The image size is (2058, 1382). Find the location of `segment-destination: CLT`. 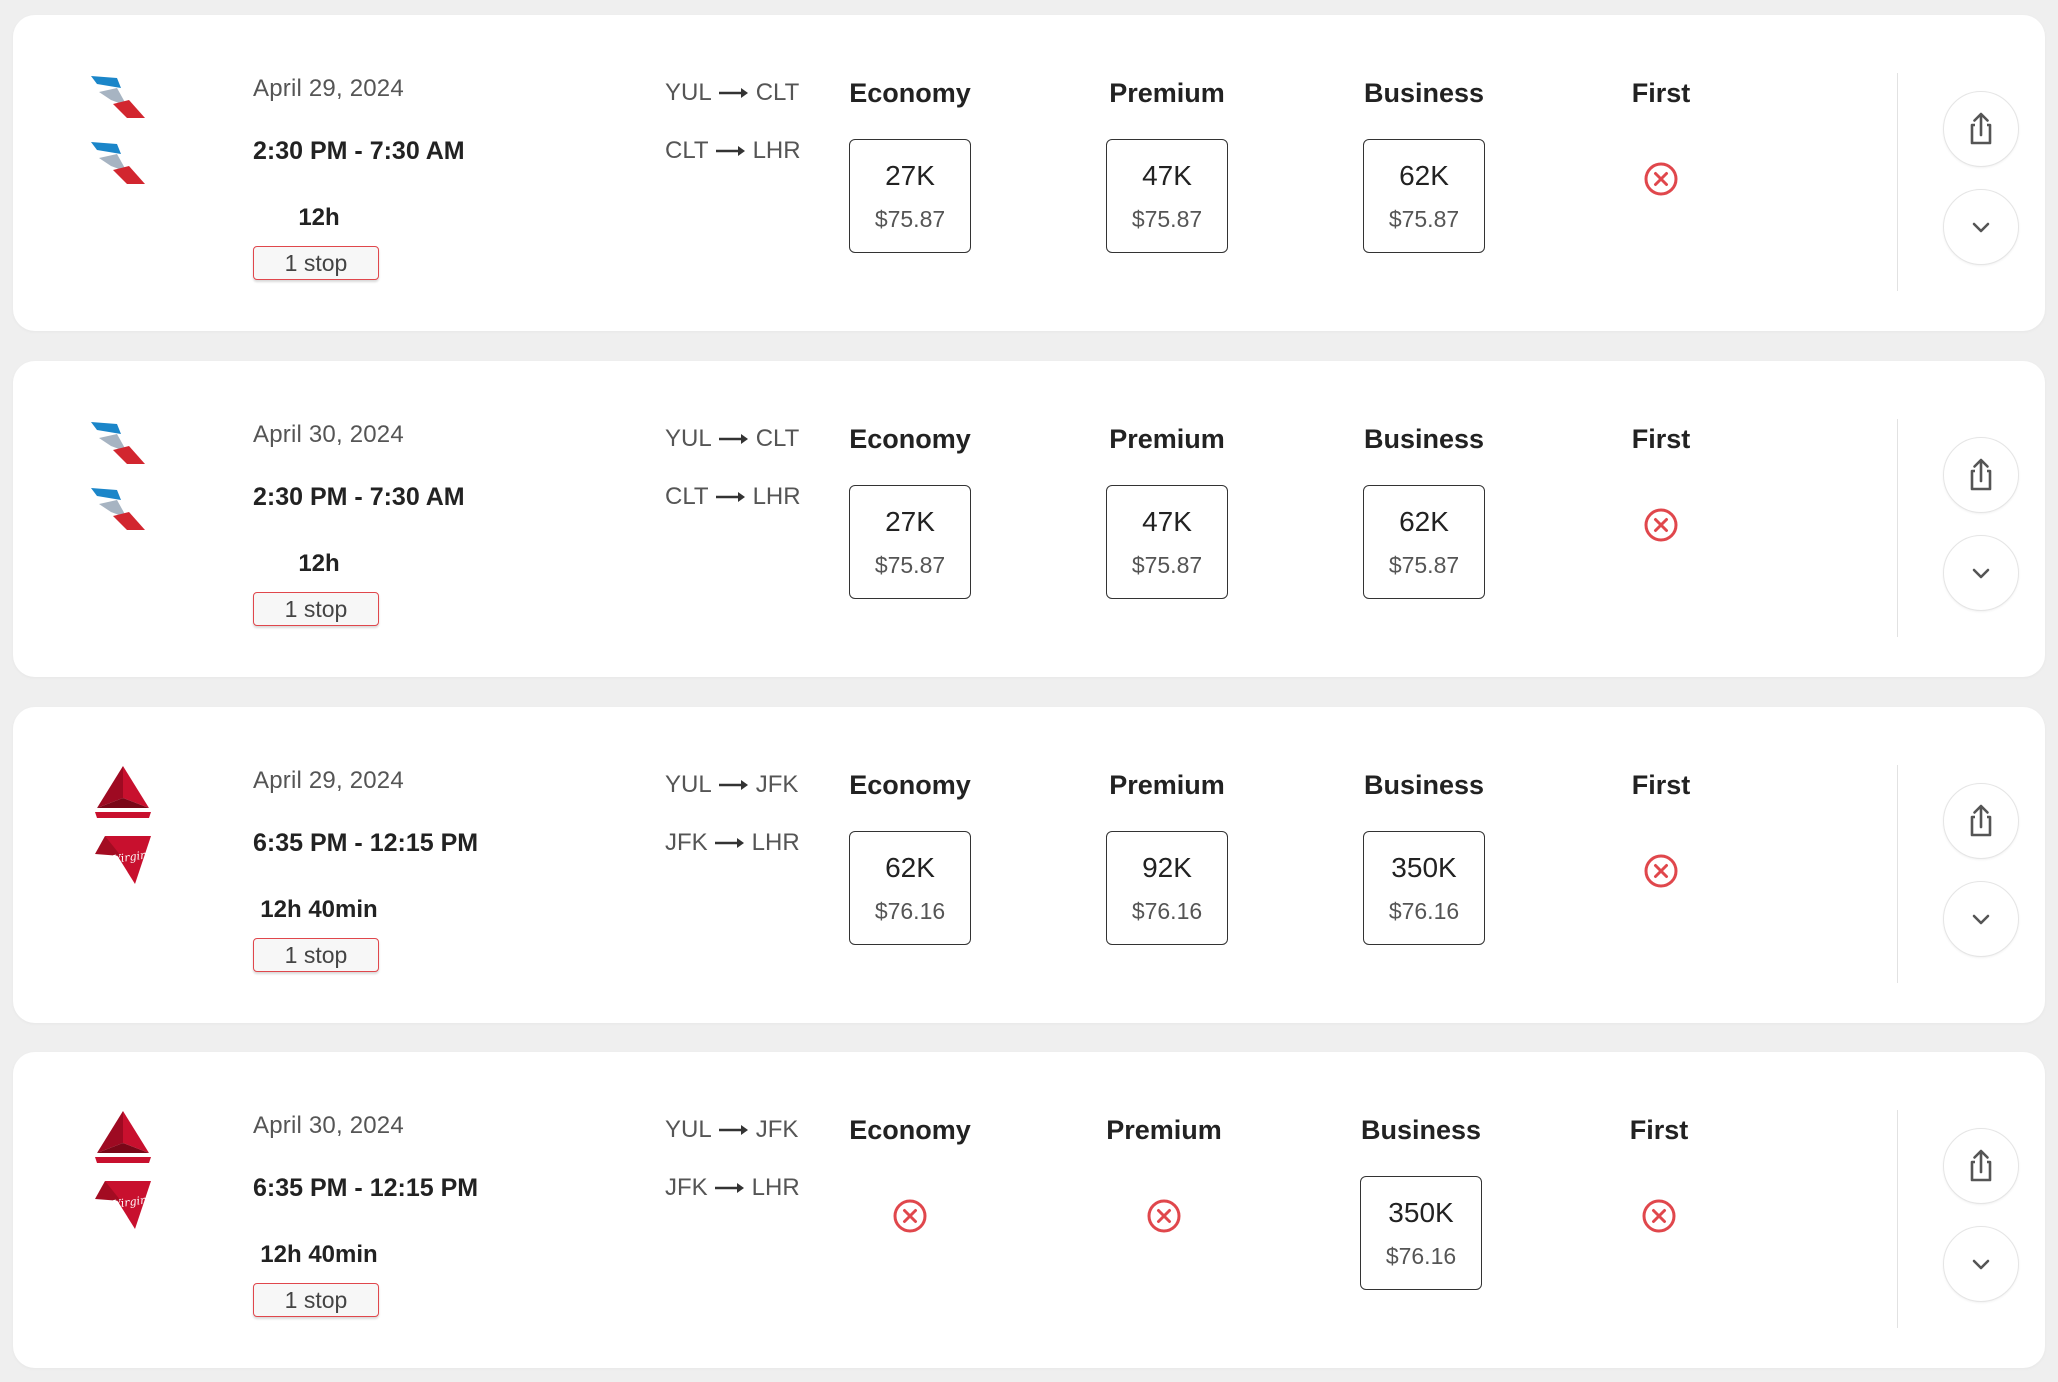

segment-destination: CLT is located at coordinates (777, 438).